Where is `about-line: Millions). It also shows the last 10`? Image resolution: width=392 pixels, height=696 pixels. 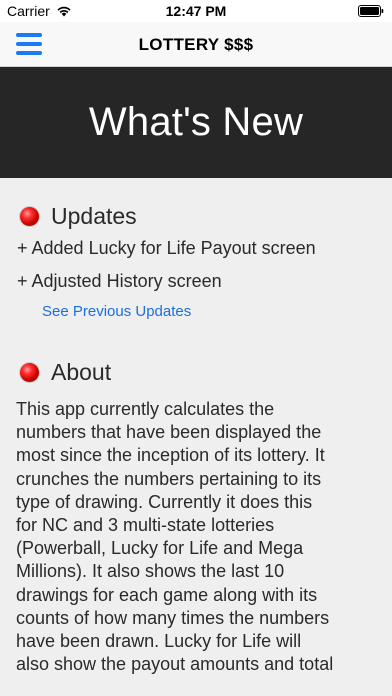 about-line: Millions). It also shows the last 10 is located at coordinates (150, 571).